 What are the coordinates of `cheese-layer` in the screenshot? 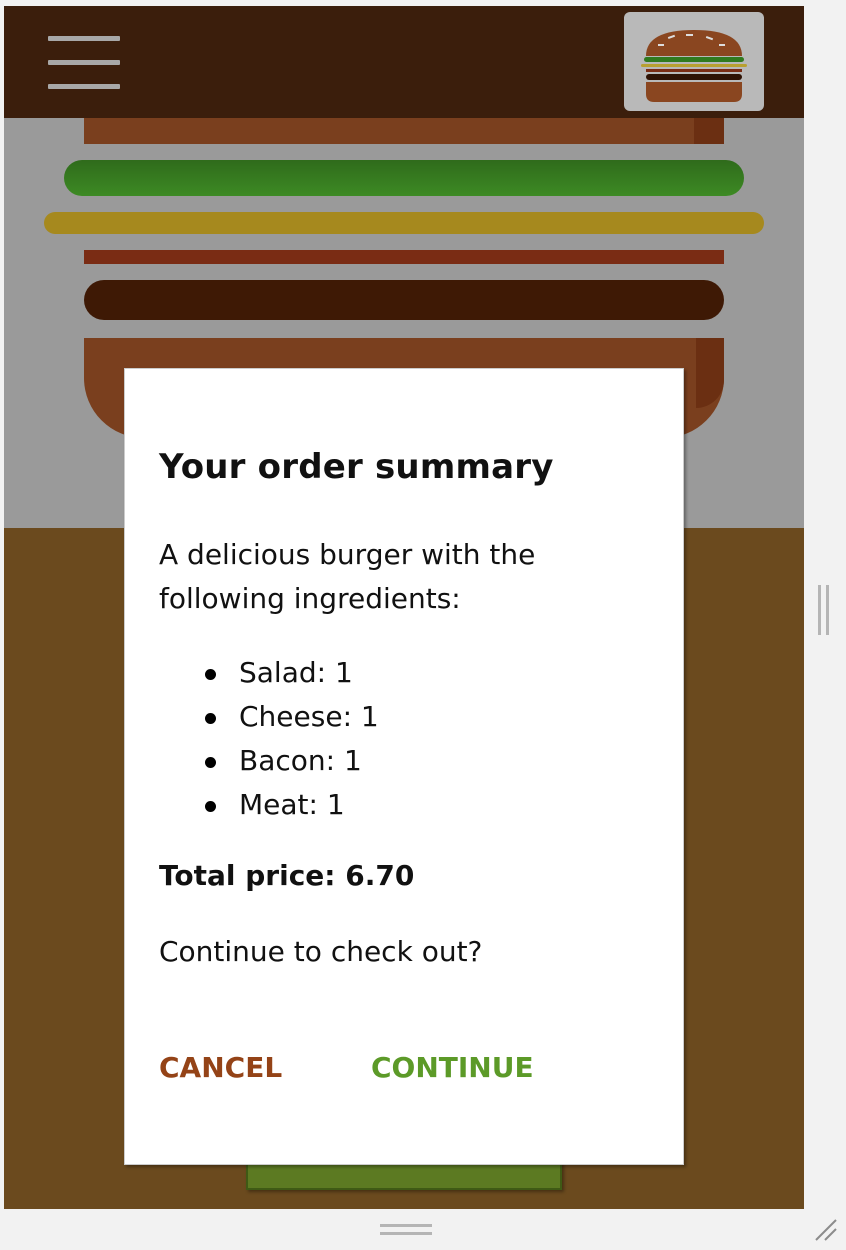 It's located at (404, 223).